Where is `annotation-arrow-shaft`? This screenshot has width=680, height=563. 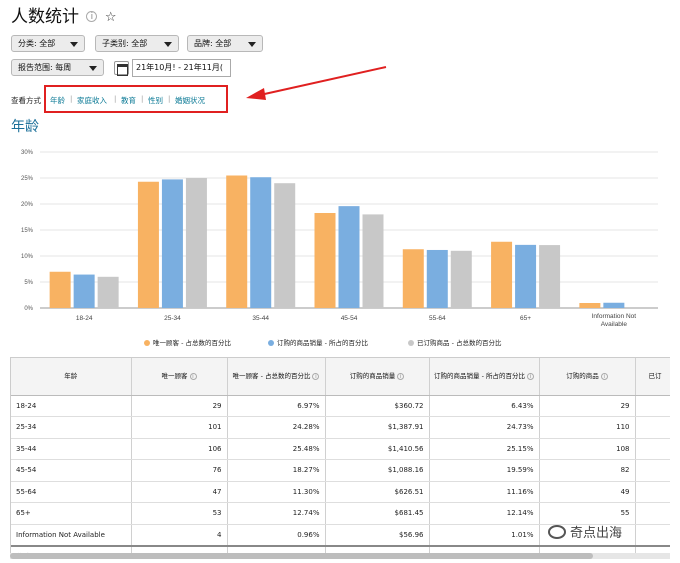 annotation-arrow-shaft is located at coordinates (323, 81).